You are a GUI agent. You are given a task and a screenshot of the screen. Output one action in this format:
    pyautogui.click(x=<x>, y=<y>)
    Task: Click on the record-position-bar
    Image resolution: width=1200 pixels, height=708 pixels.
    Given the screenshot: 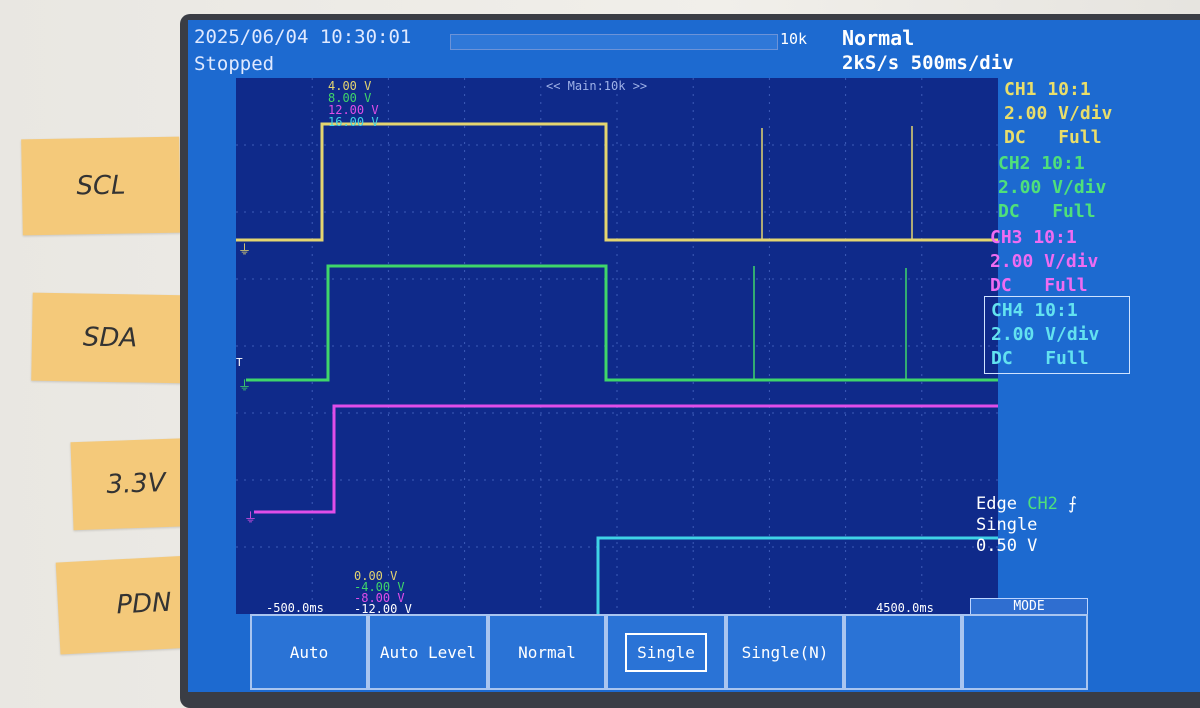 What is the action you would take?
    pyautogui.click(x=614, y=42)
    